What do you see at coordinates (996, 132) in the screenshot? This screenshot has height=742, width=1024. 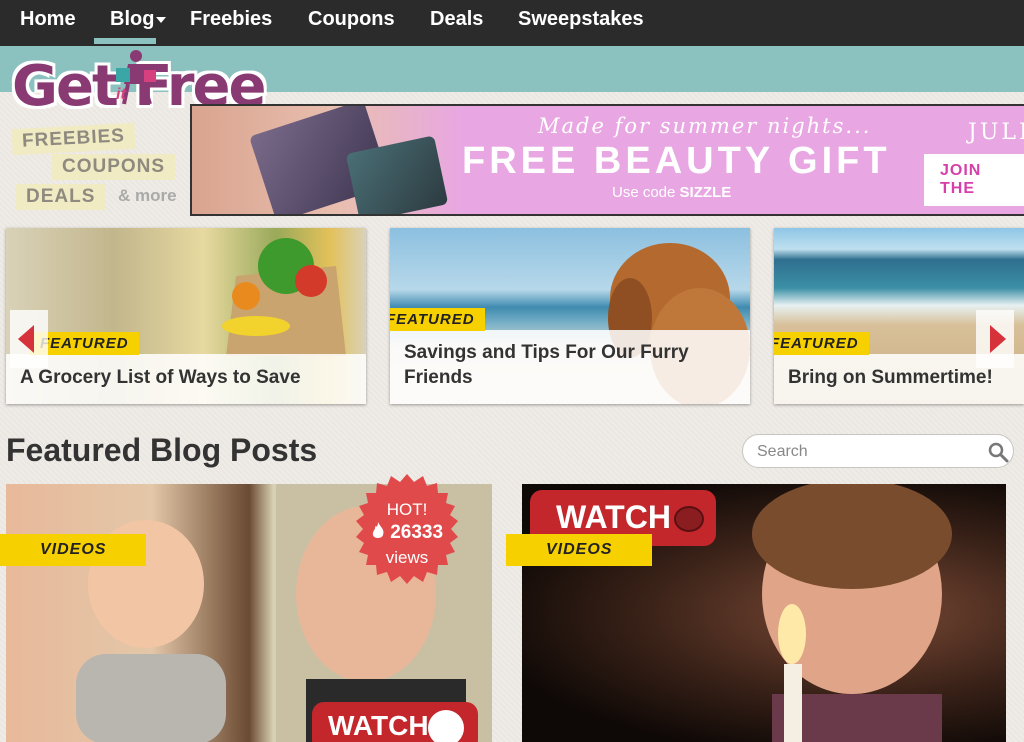 I see `ad-brand: JULEP` at bounding box center [996, 132].